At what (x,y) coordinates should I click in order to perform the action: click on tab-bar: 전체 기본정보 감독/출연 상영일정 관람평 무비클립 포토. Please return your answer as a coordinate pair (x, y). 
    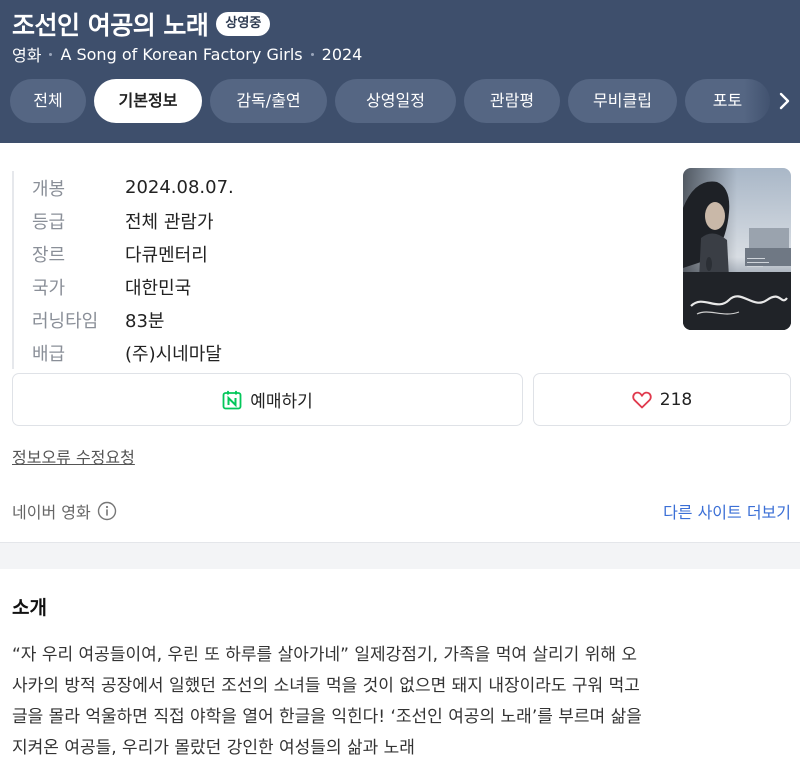
    Looking at the image, I should click on (405, 101).